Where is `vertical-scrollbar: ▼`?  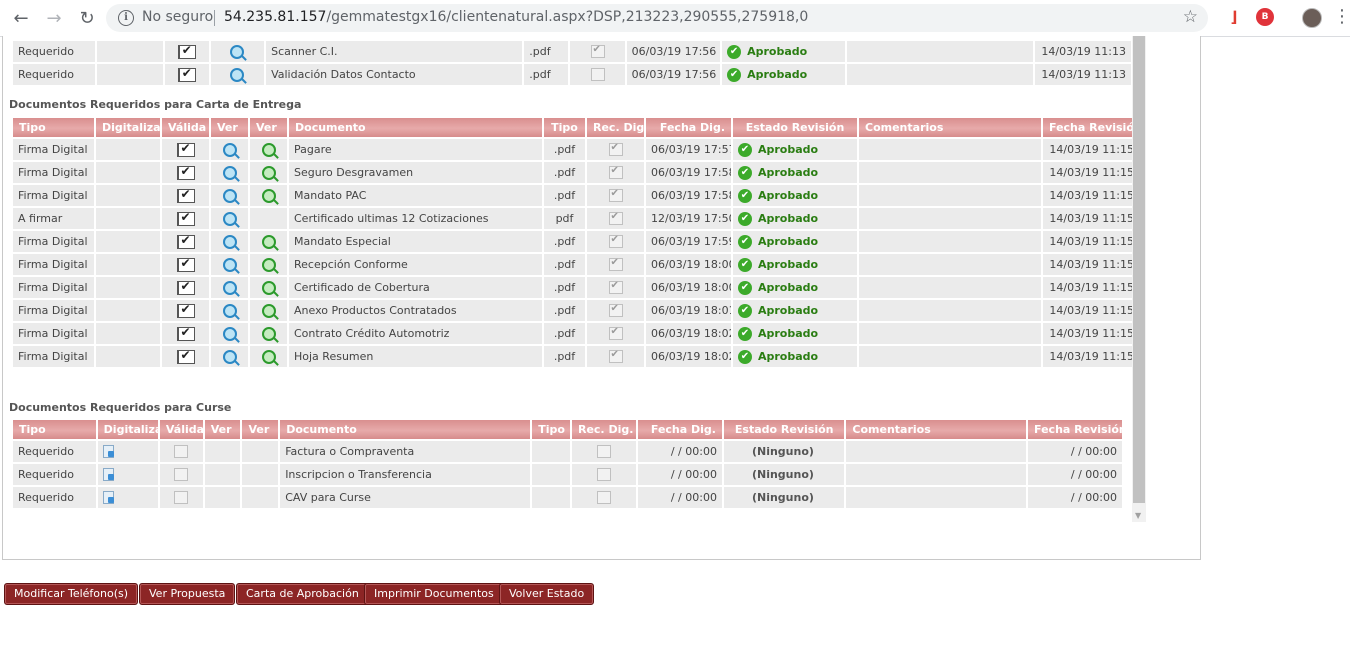 vertical-scrollbar: ▼ is located at coordinates (1139, 279).